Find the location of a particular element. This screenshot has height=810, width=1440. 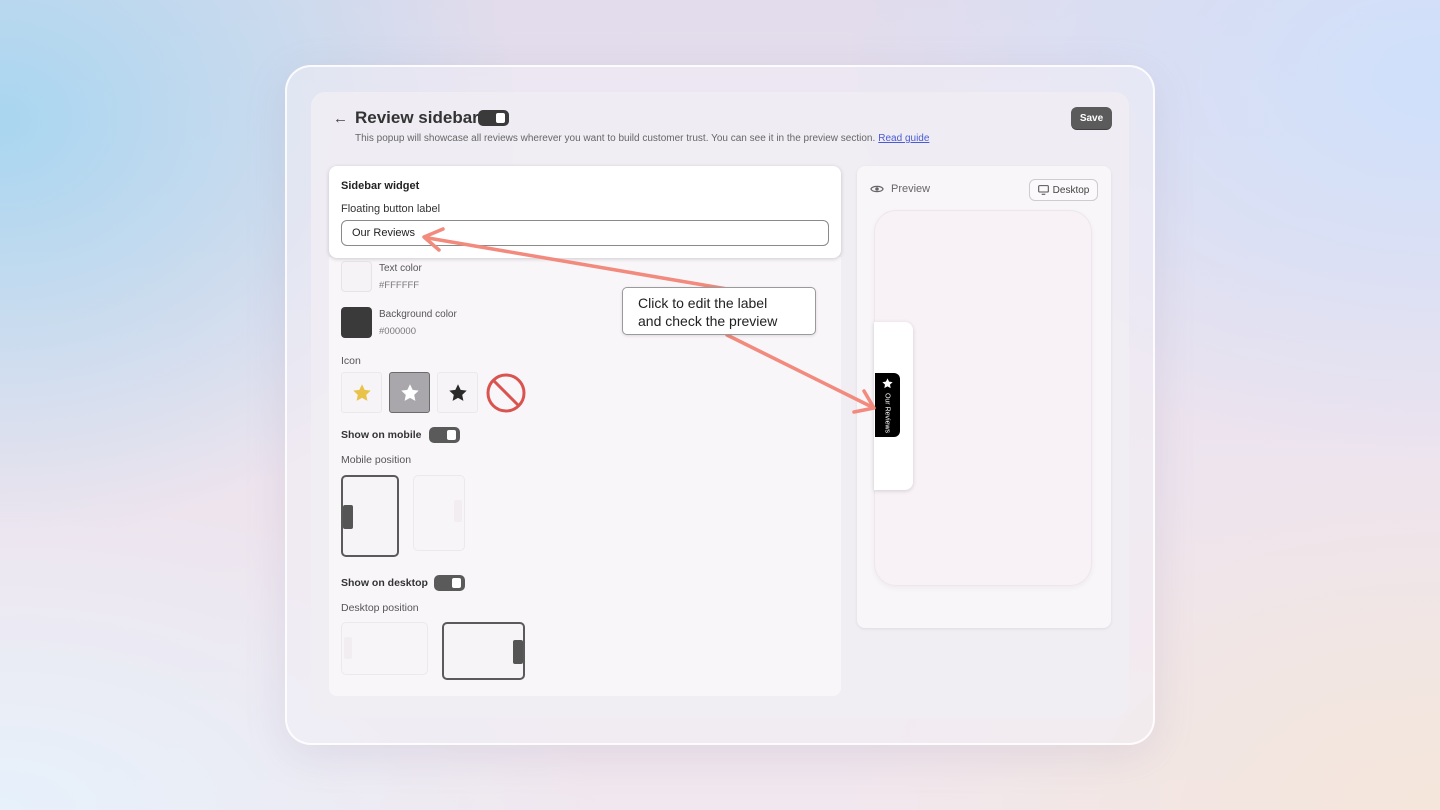

monitor-icon is located at coordinates (1043, 190).